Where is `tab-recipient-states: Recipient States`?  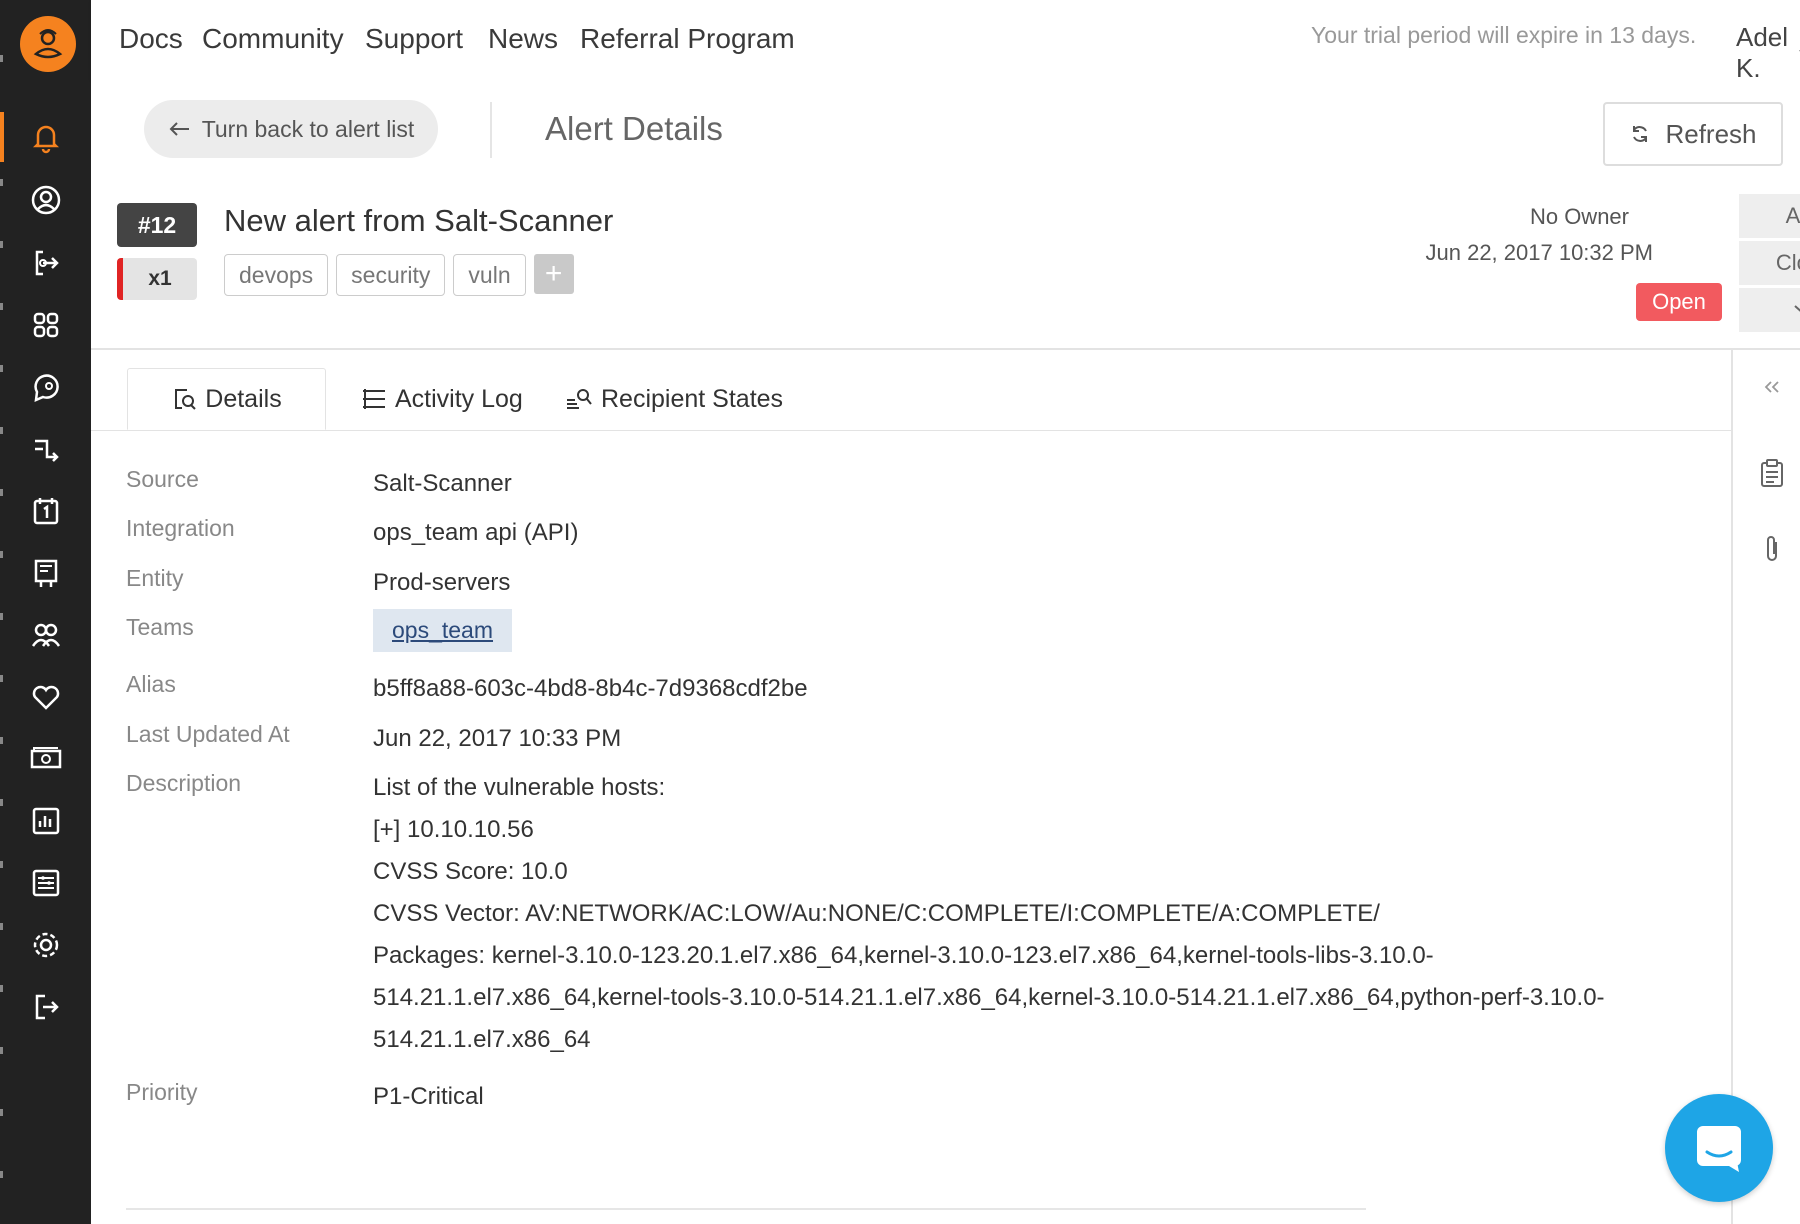
tab-recipient-states: Recipient States is located at coordinates (674, 399).